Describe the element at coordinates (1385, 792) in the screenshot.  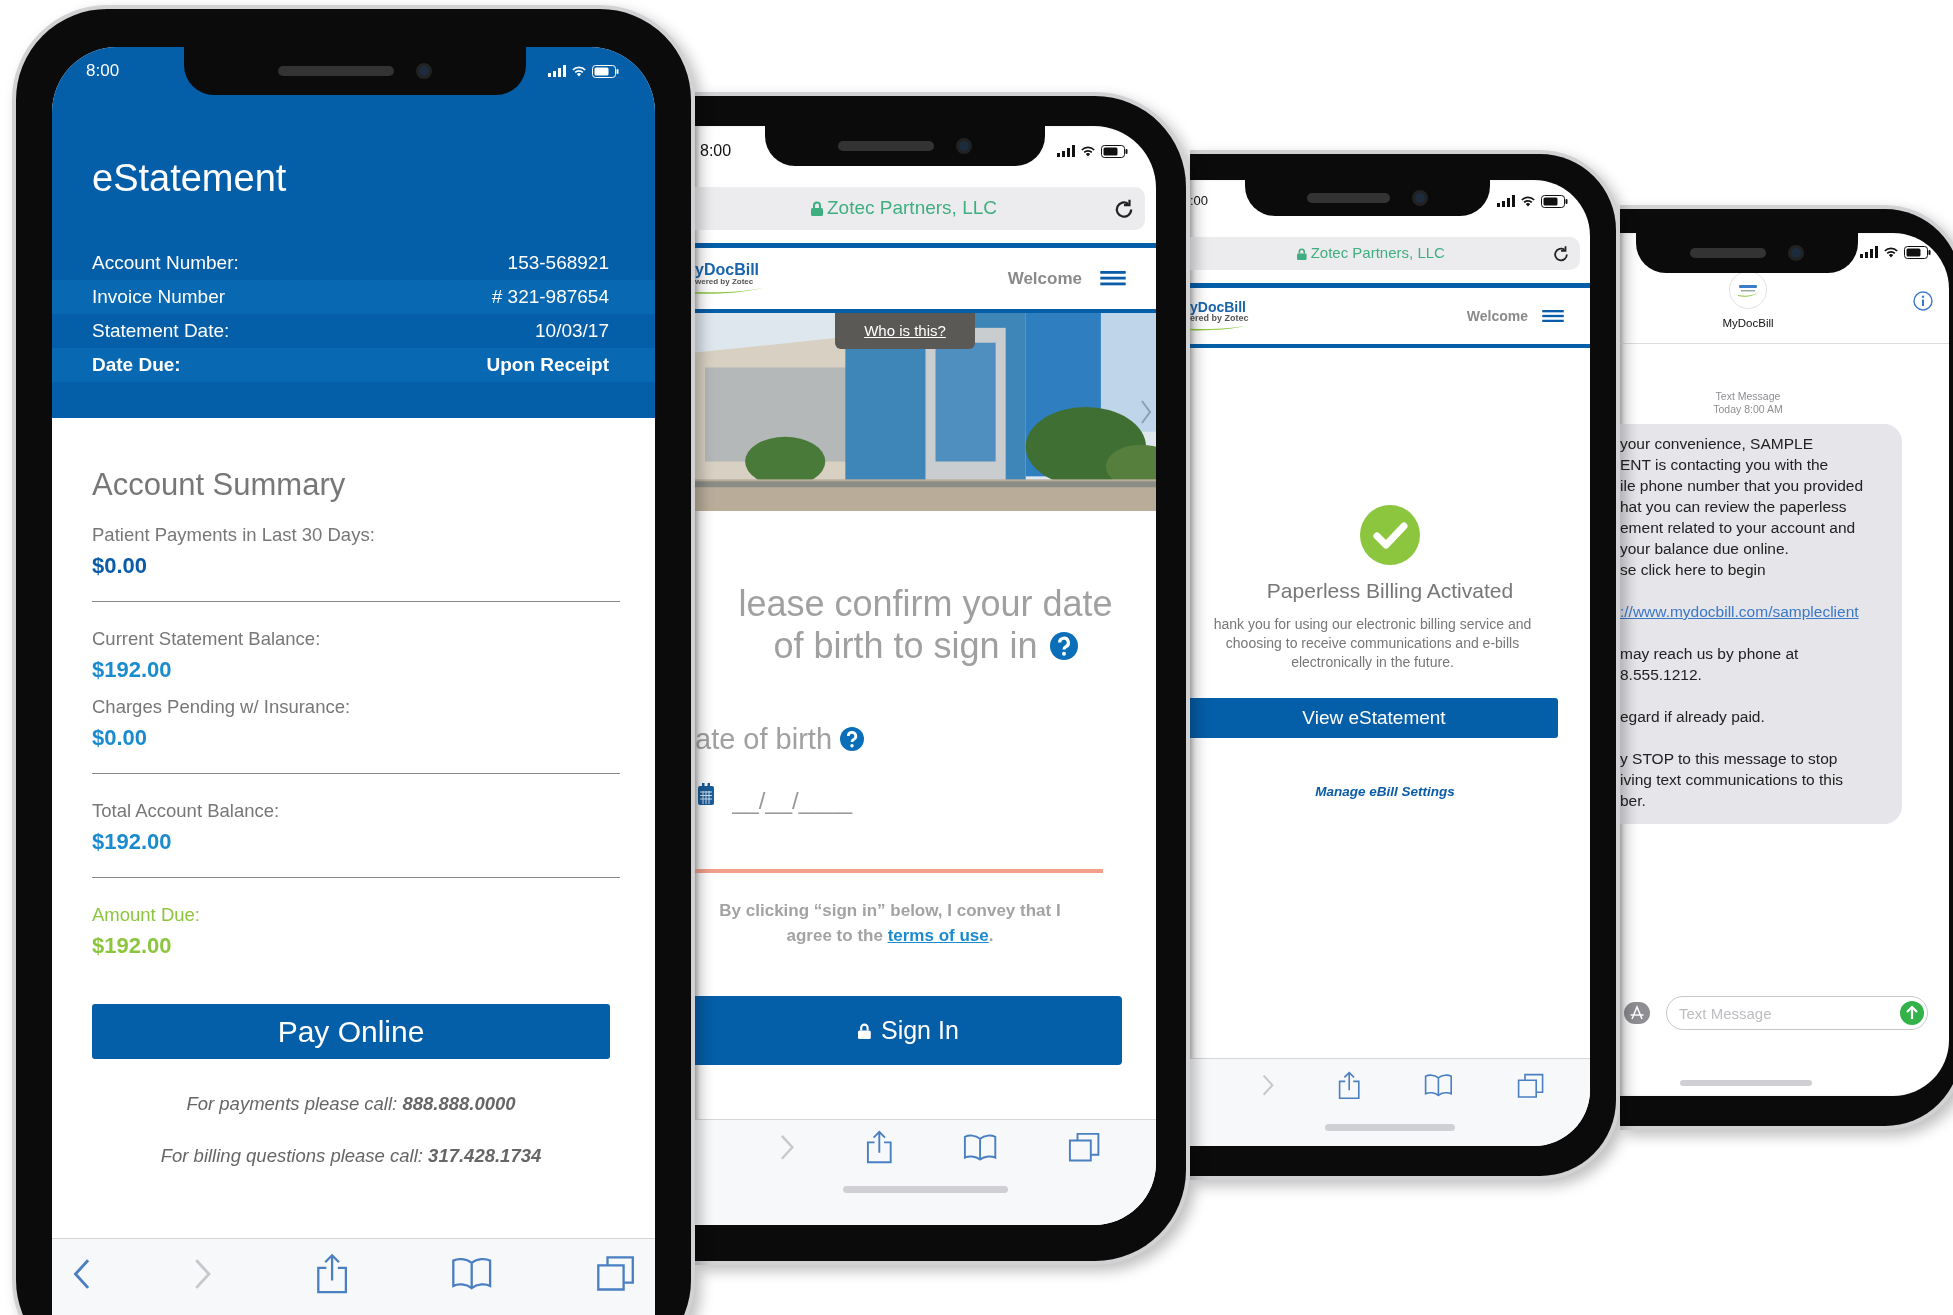
I see `manage-settings-link: Manage eBill Settings` at that location.